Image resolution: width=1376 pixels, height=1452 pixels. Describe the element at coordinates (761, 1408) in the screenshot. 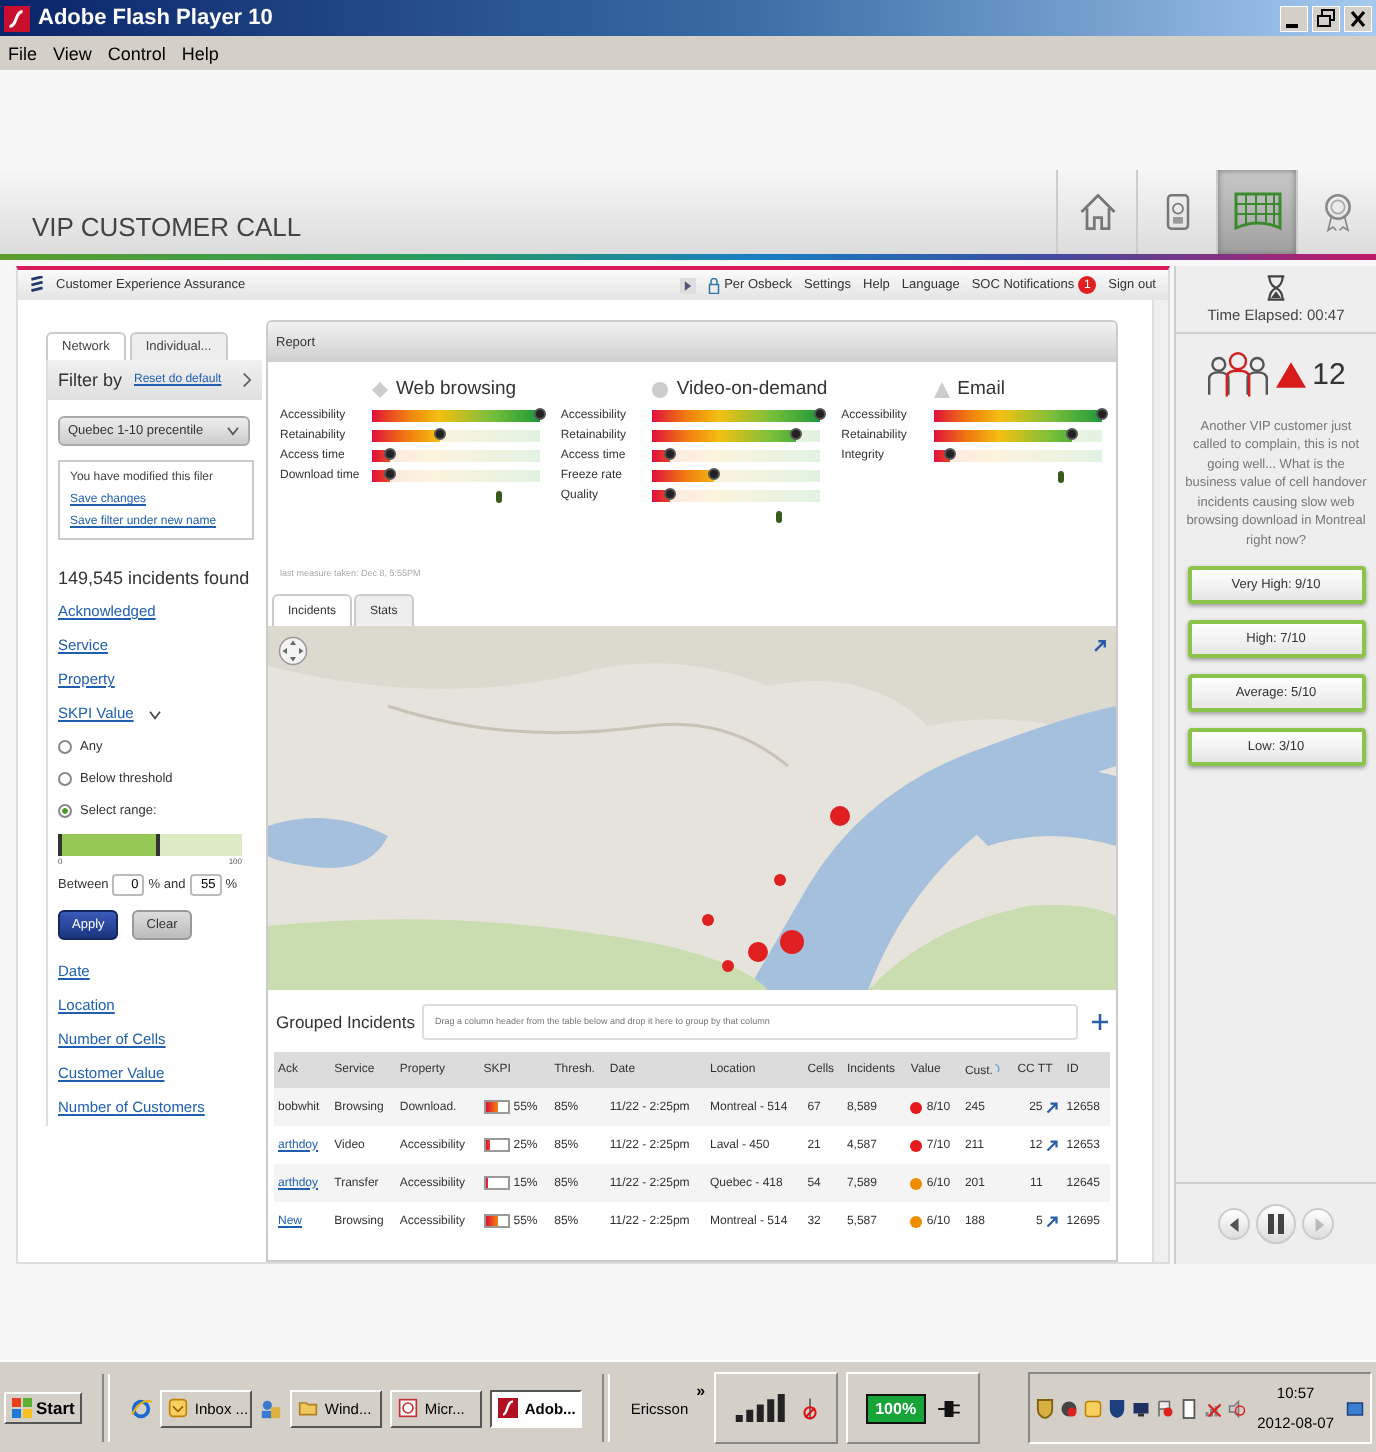

I see `signal-icon` at that location.